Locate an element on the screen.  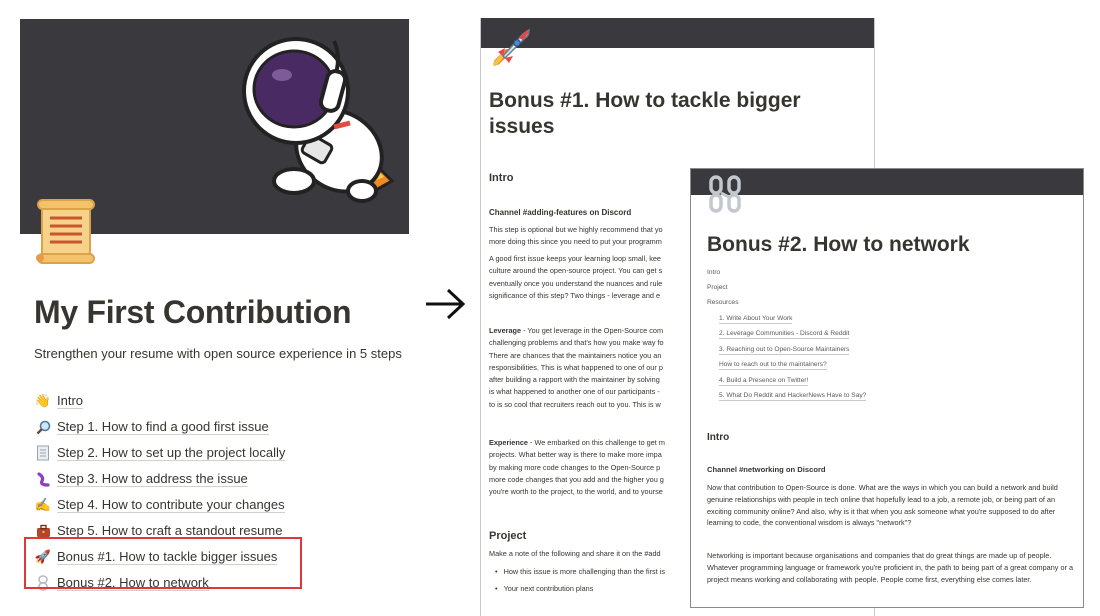
leverage-label: Leverage is located at coordinates (505, 330).